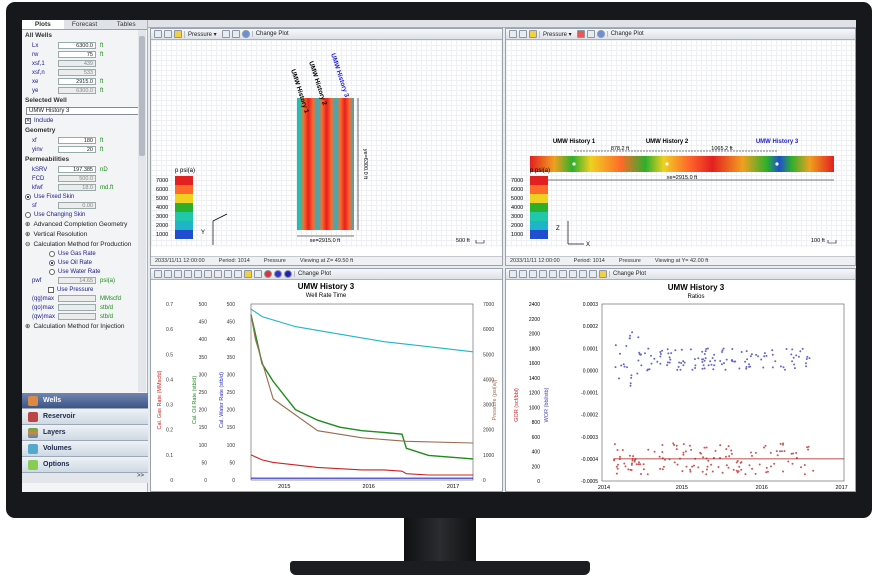 The height and width of the screenshot is (577, 878). I want to click on more-button: >>, so click(85, 478).